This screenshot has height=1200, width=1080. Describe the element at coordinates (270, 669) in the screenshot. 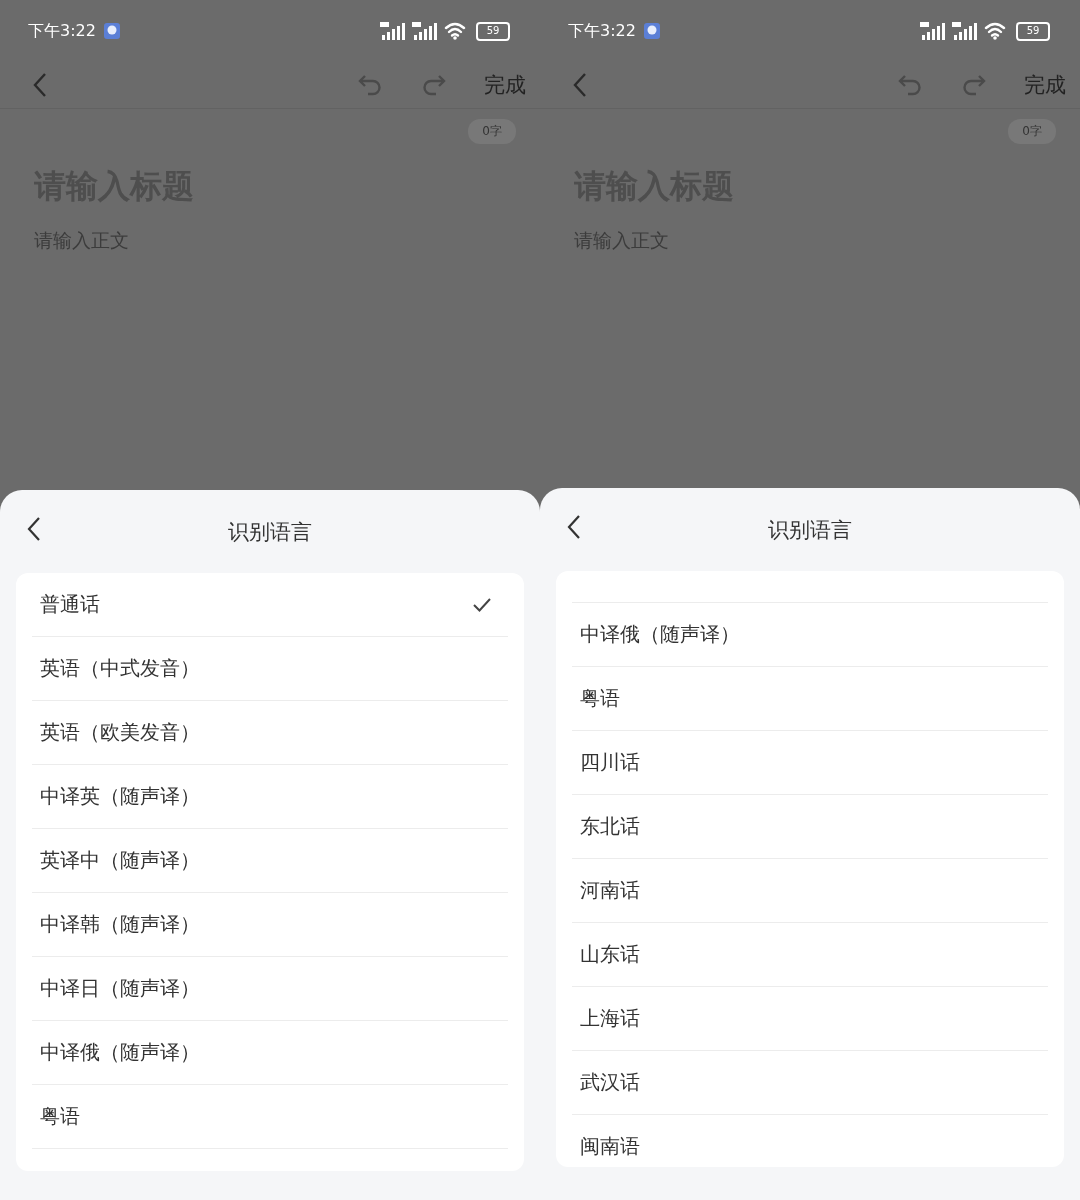

I see `language-option: 英语（中式发音）` at that location.